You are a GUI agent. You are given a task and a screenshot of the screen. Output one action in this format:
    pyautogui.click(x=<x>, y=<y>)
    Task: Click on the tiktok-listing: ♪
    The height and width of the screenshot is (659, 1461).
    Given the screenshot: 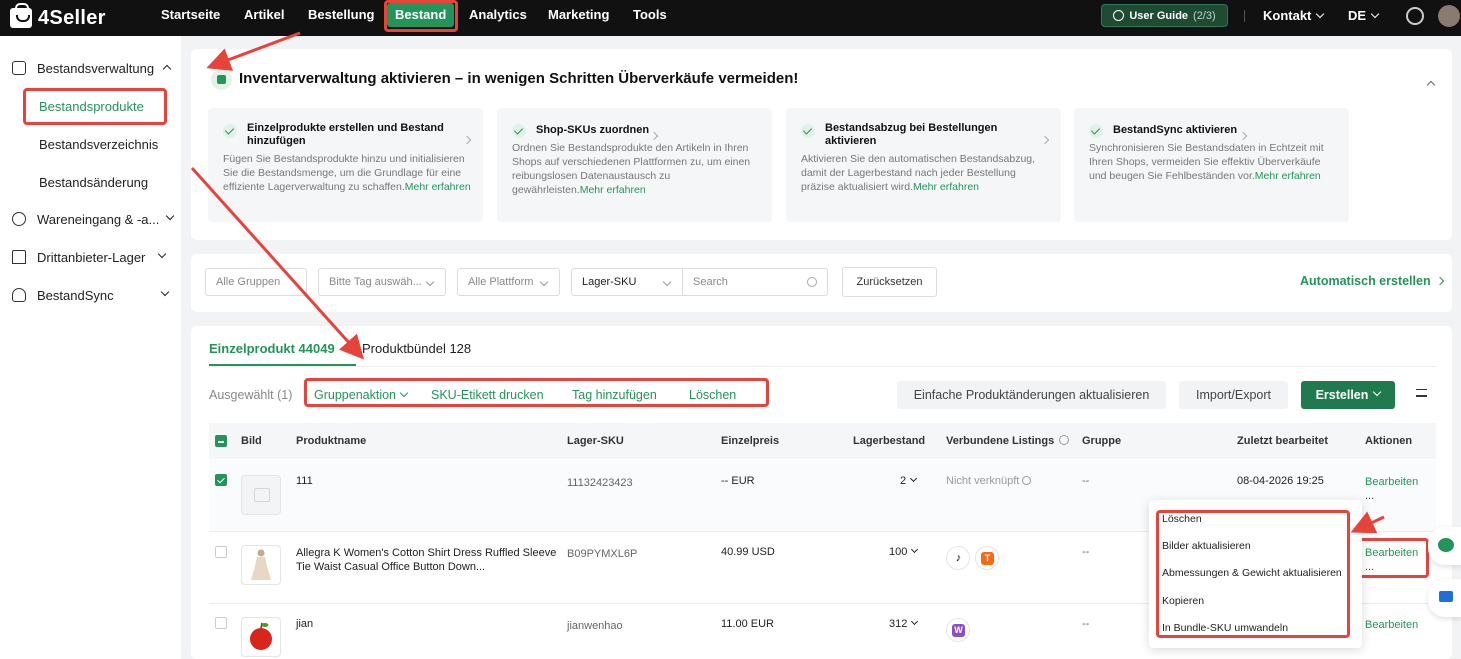 What is the action you would take?
    pyautogui.click(x=958, y=558)
    